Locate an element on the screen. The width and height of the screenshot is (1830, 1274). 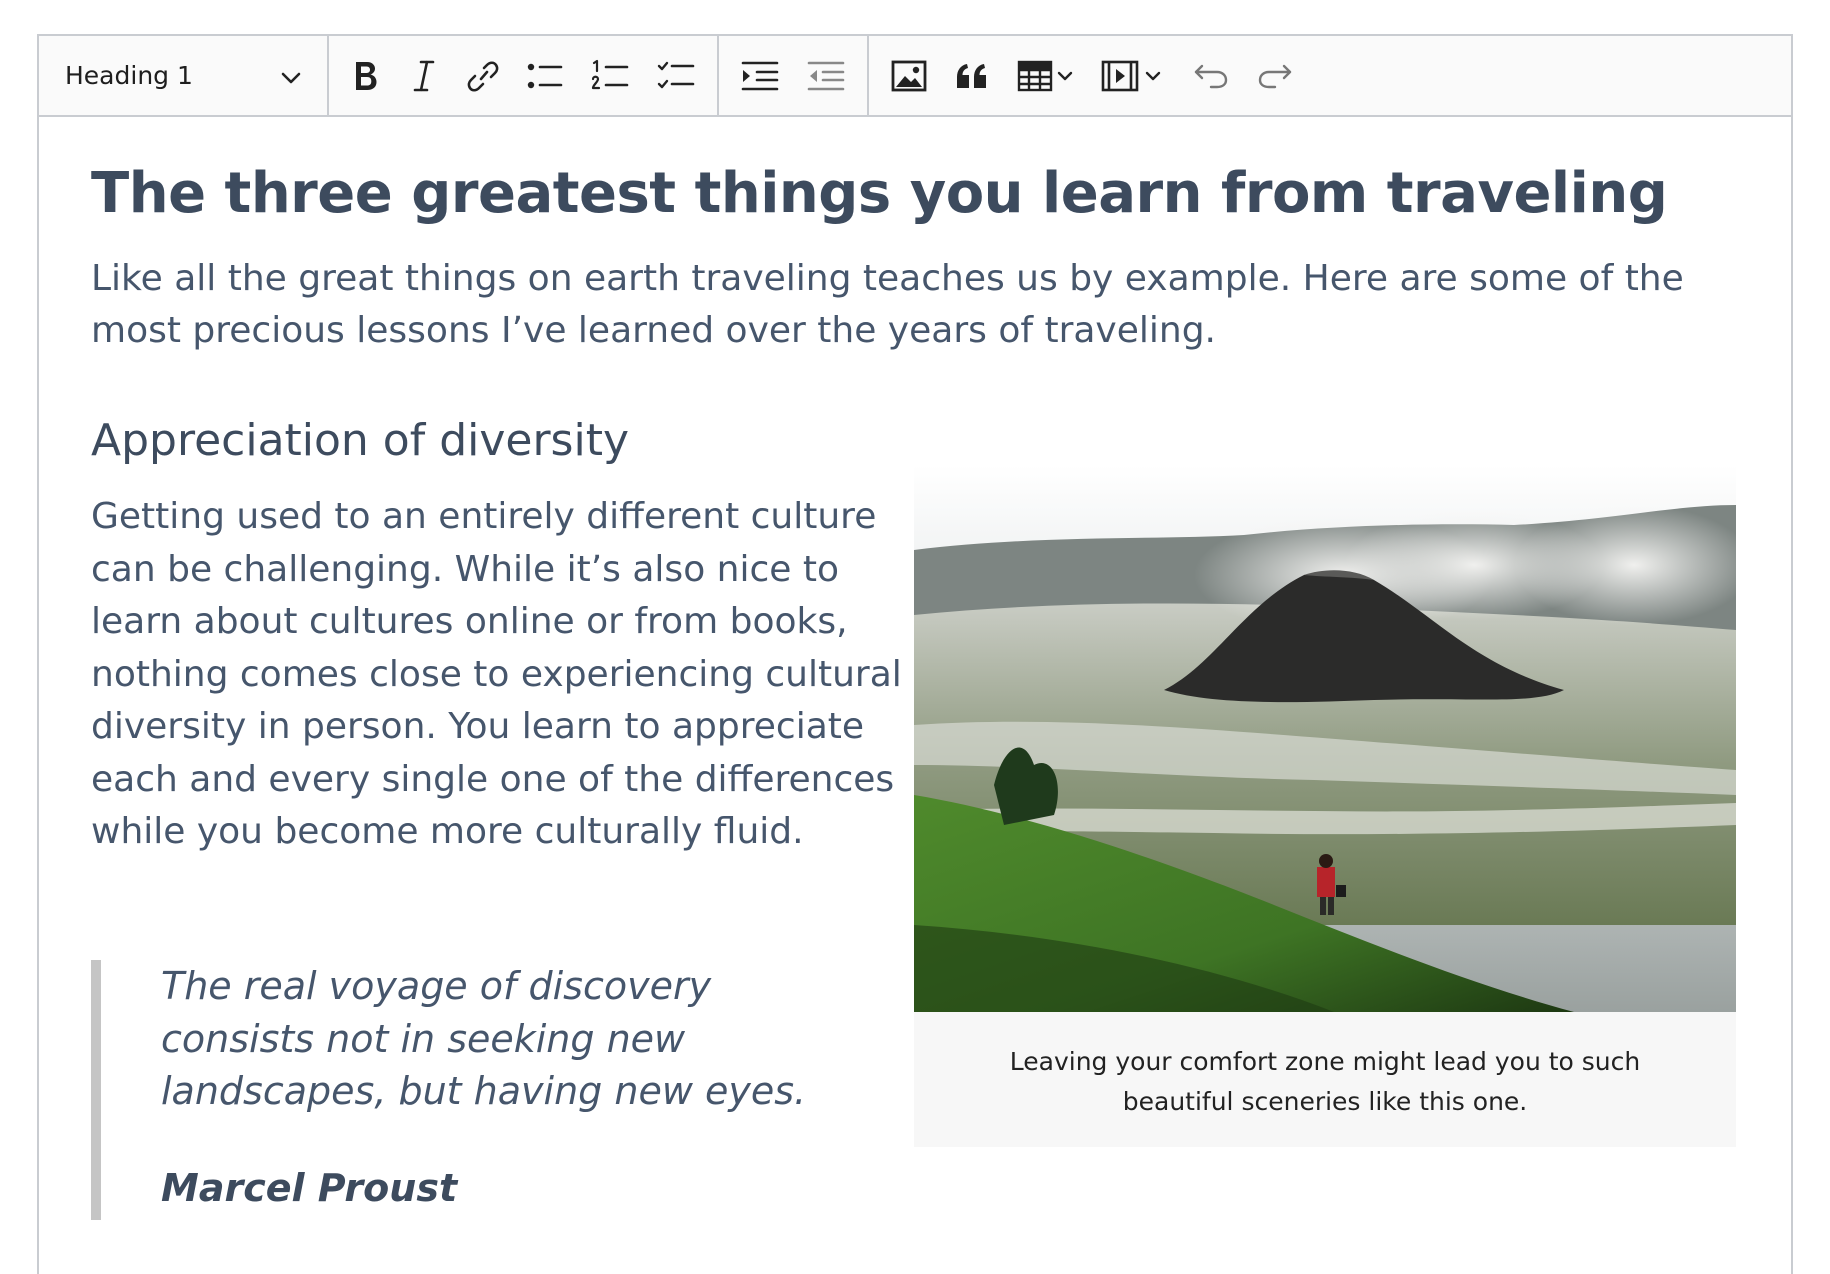
indent-icon is located at coordinates (760, 76).